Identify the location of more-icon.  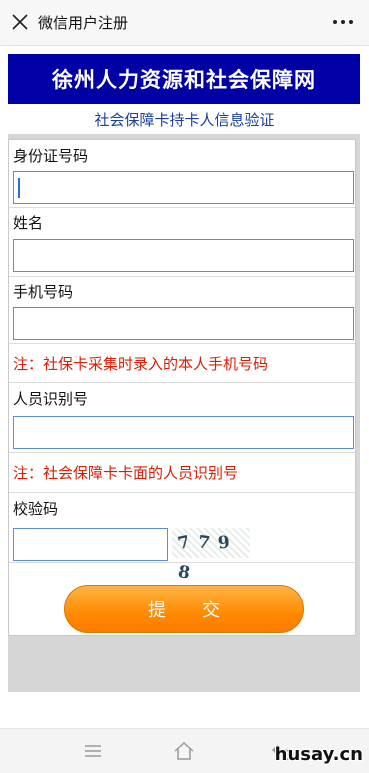
(343, 22).